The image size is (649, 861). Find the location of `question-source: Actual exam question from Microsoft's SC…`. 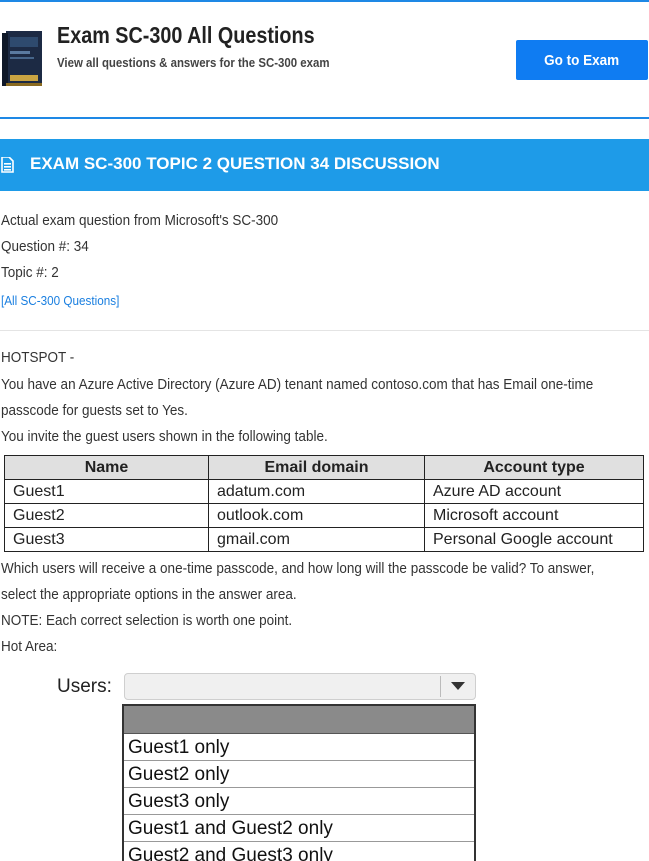

question-source: Actual exam question from Microsoft's SC… is located at coordinates (140, 220).